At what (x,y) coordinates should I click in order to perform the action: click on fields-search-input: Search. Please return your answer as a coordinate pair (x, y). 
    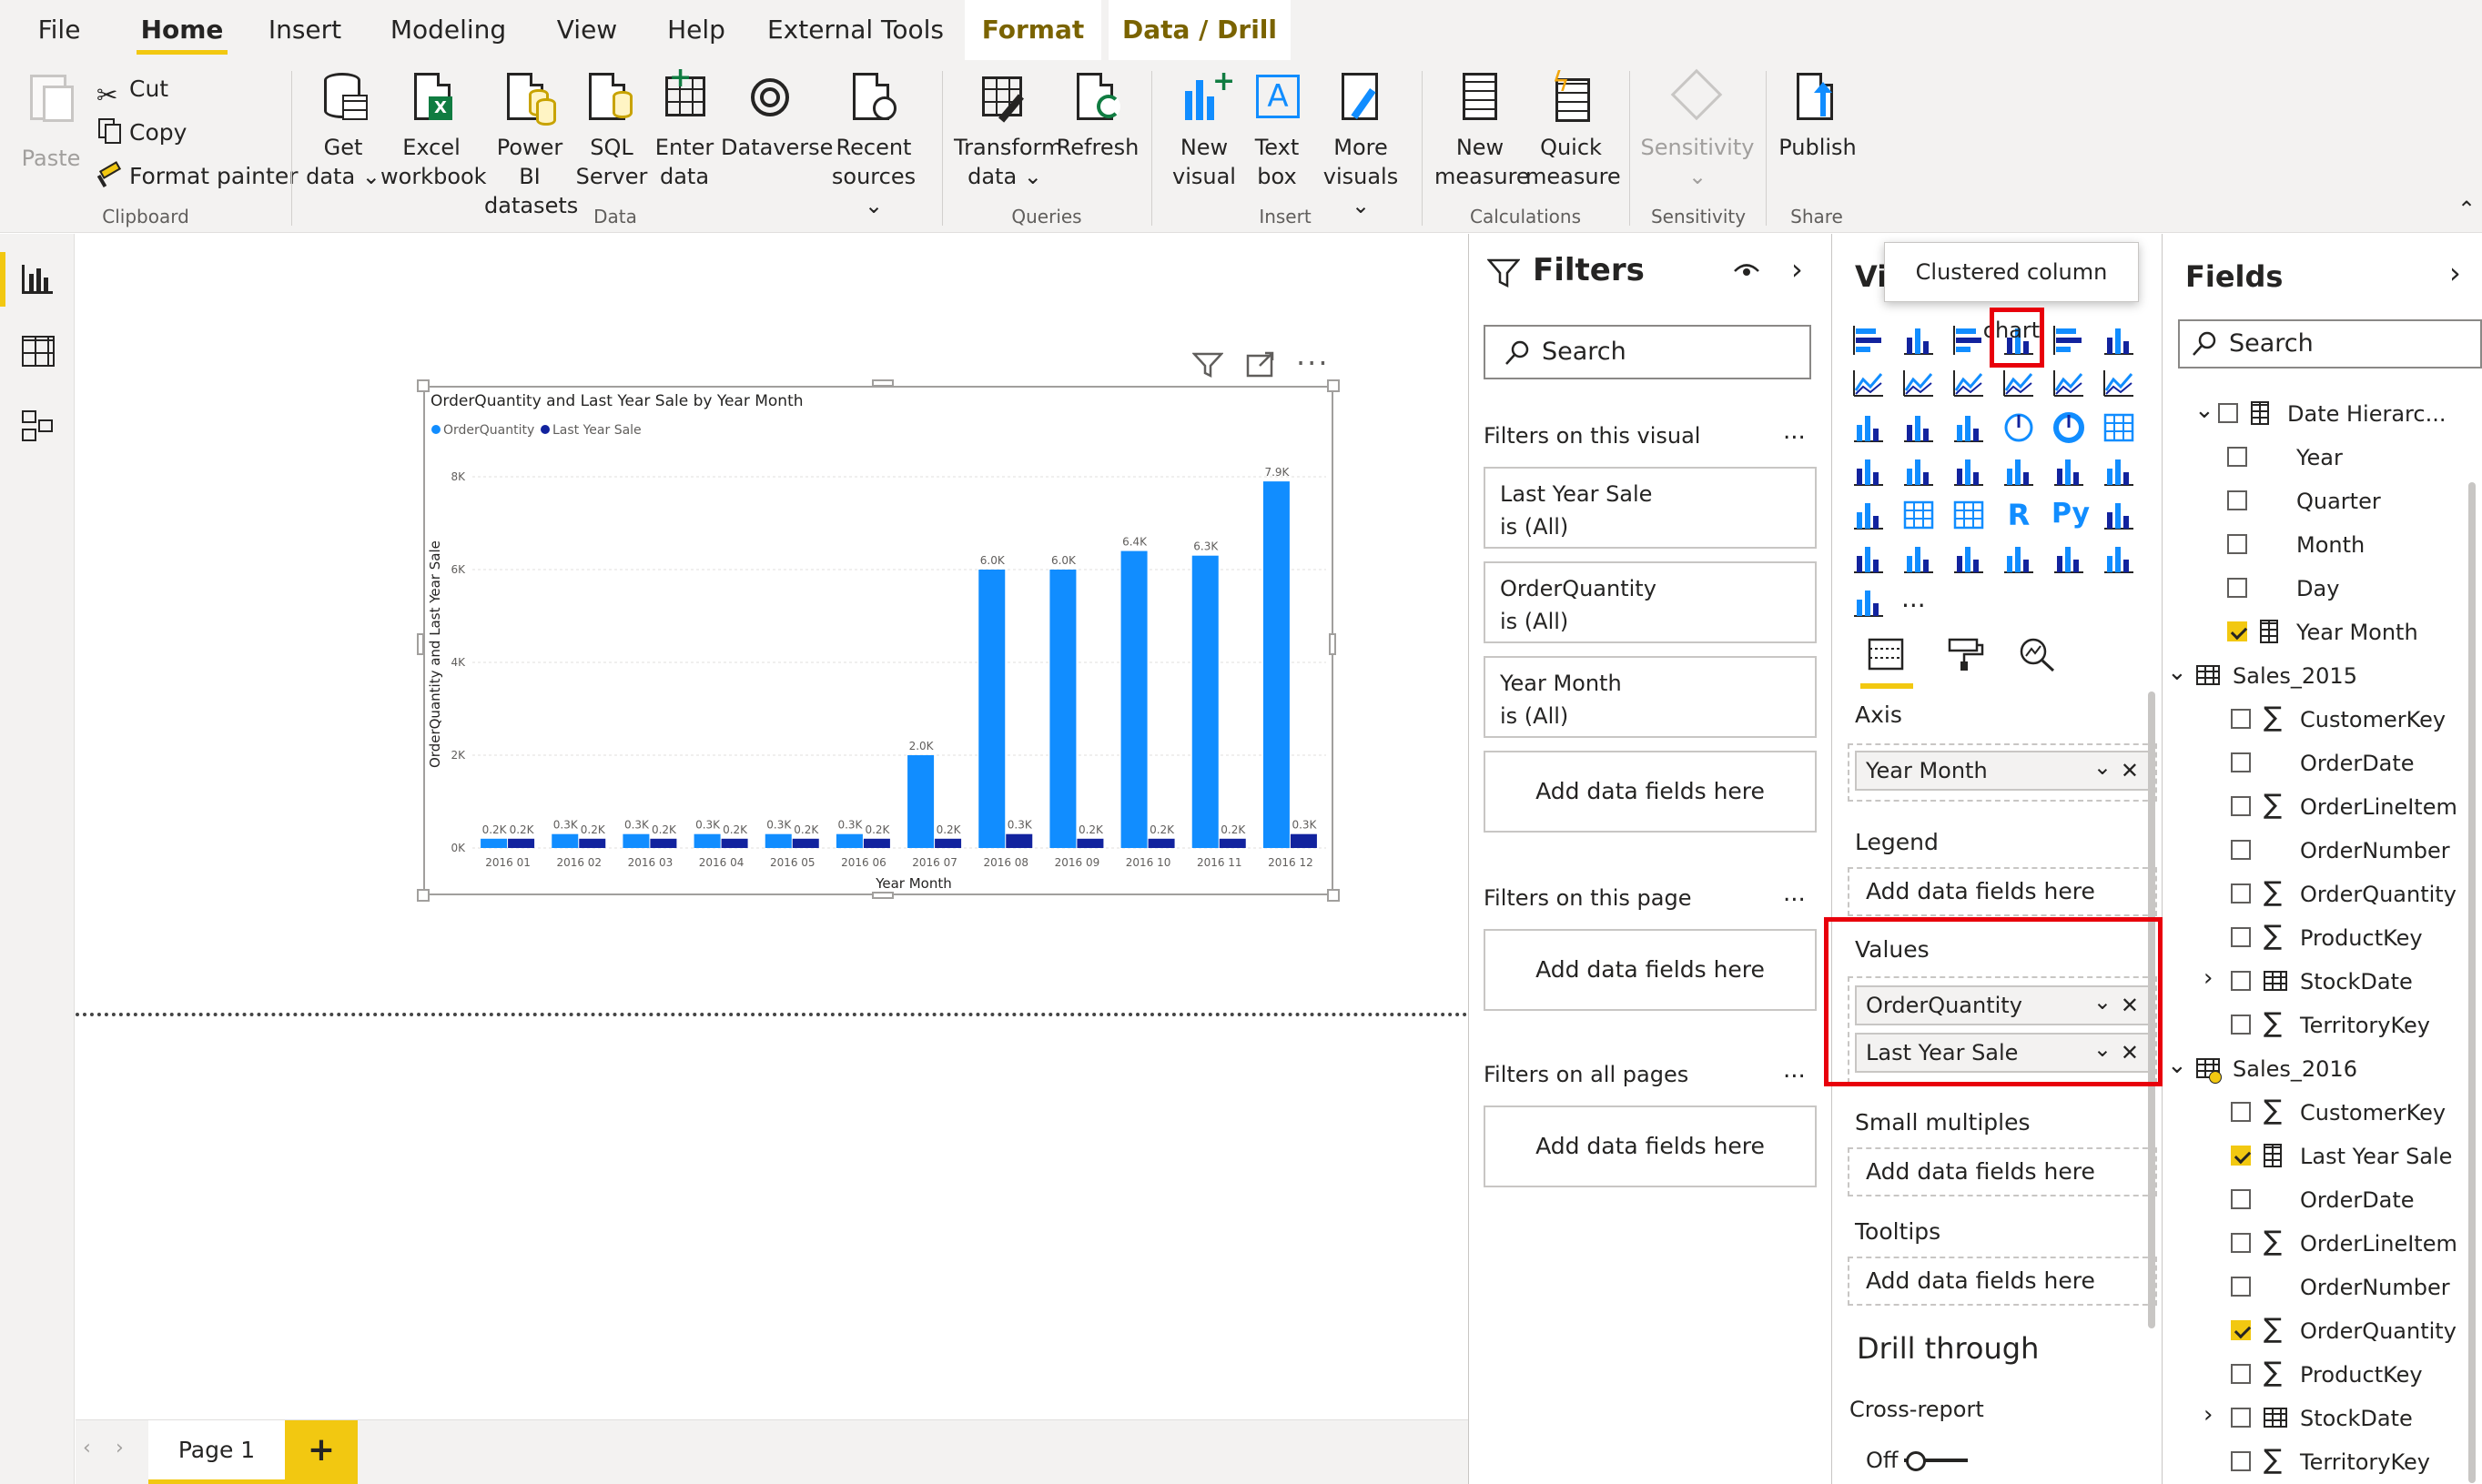
    Looking at the image, I should click on (2330, 343).